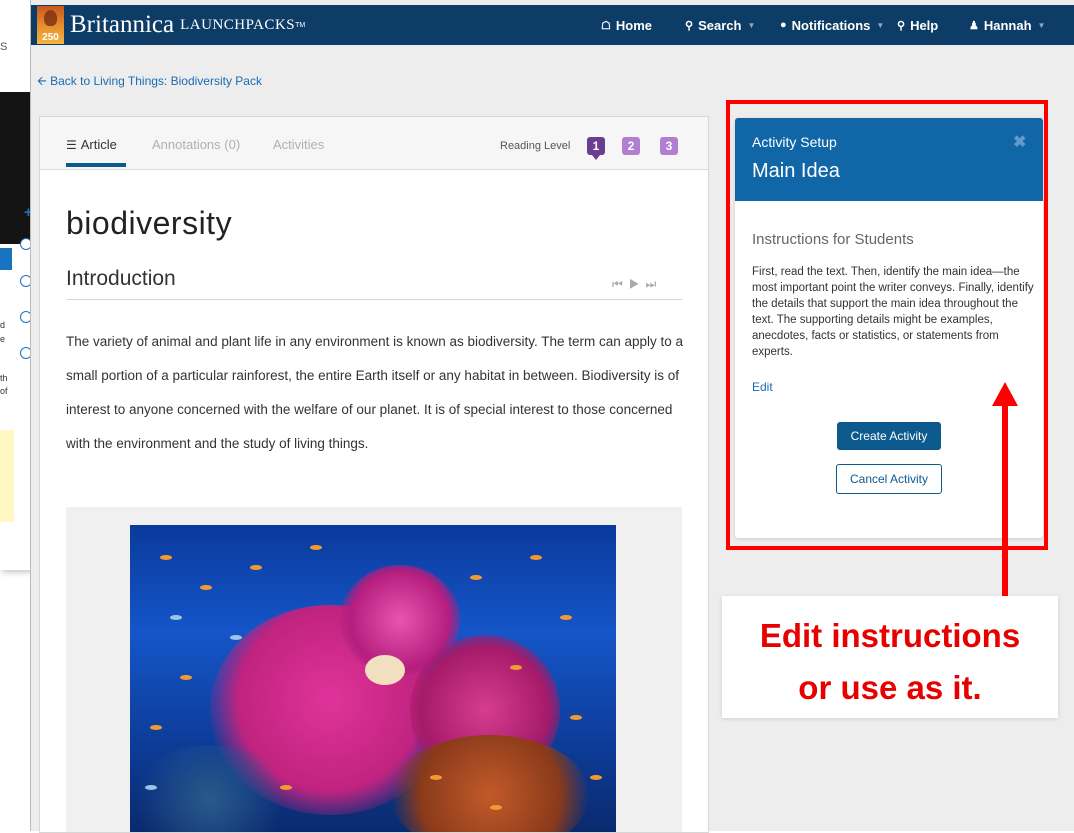  Describe the element at coordinates (196, 144) in the screenshot. I see `tab-annotations: Annotations (0)` at that location.